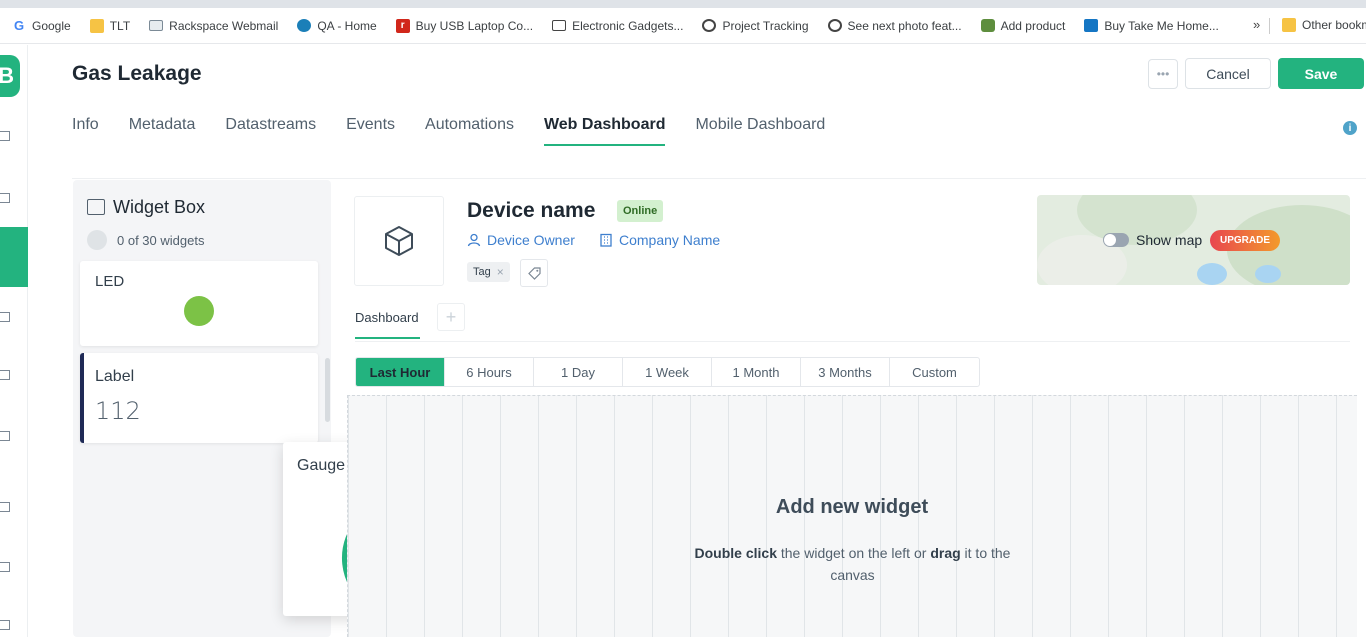 This screenshot has width=1366, height=637. What do you see at coordinates (199, 398) in the screenshot?
I see `label-widget: Label 112` at bounding box center [199, 398].